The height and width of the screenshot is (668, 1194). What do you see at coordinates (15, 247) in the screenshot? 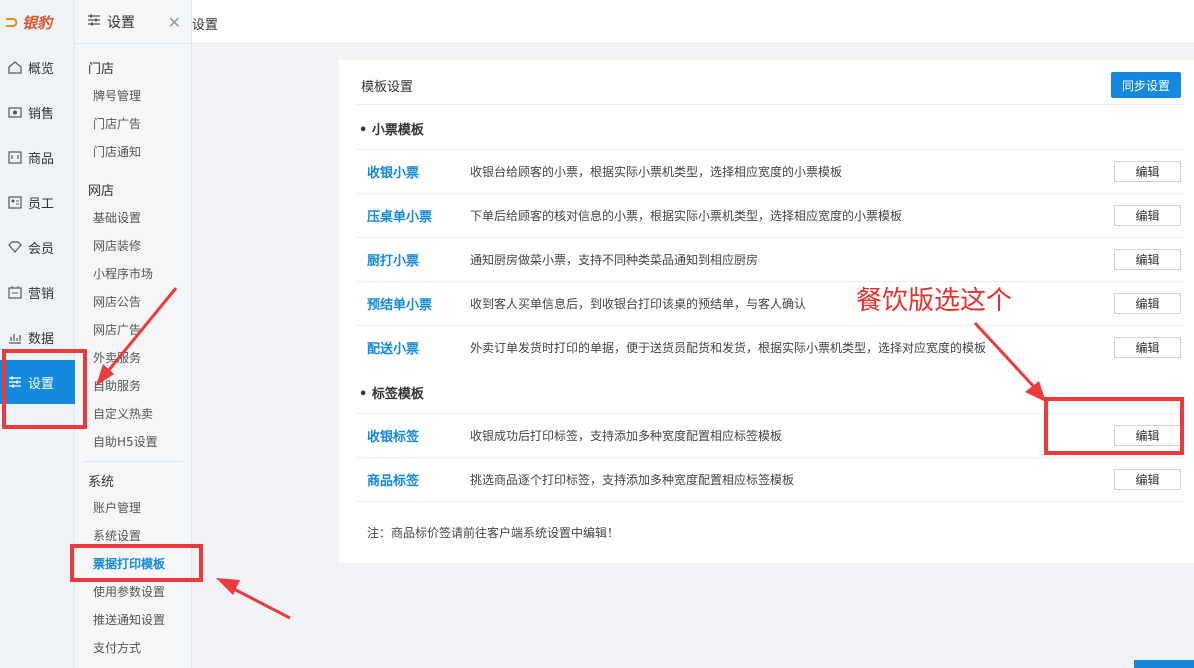
I see `diamond-icon` at bounding box center [15, 247].